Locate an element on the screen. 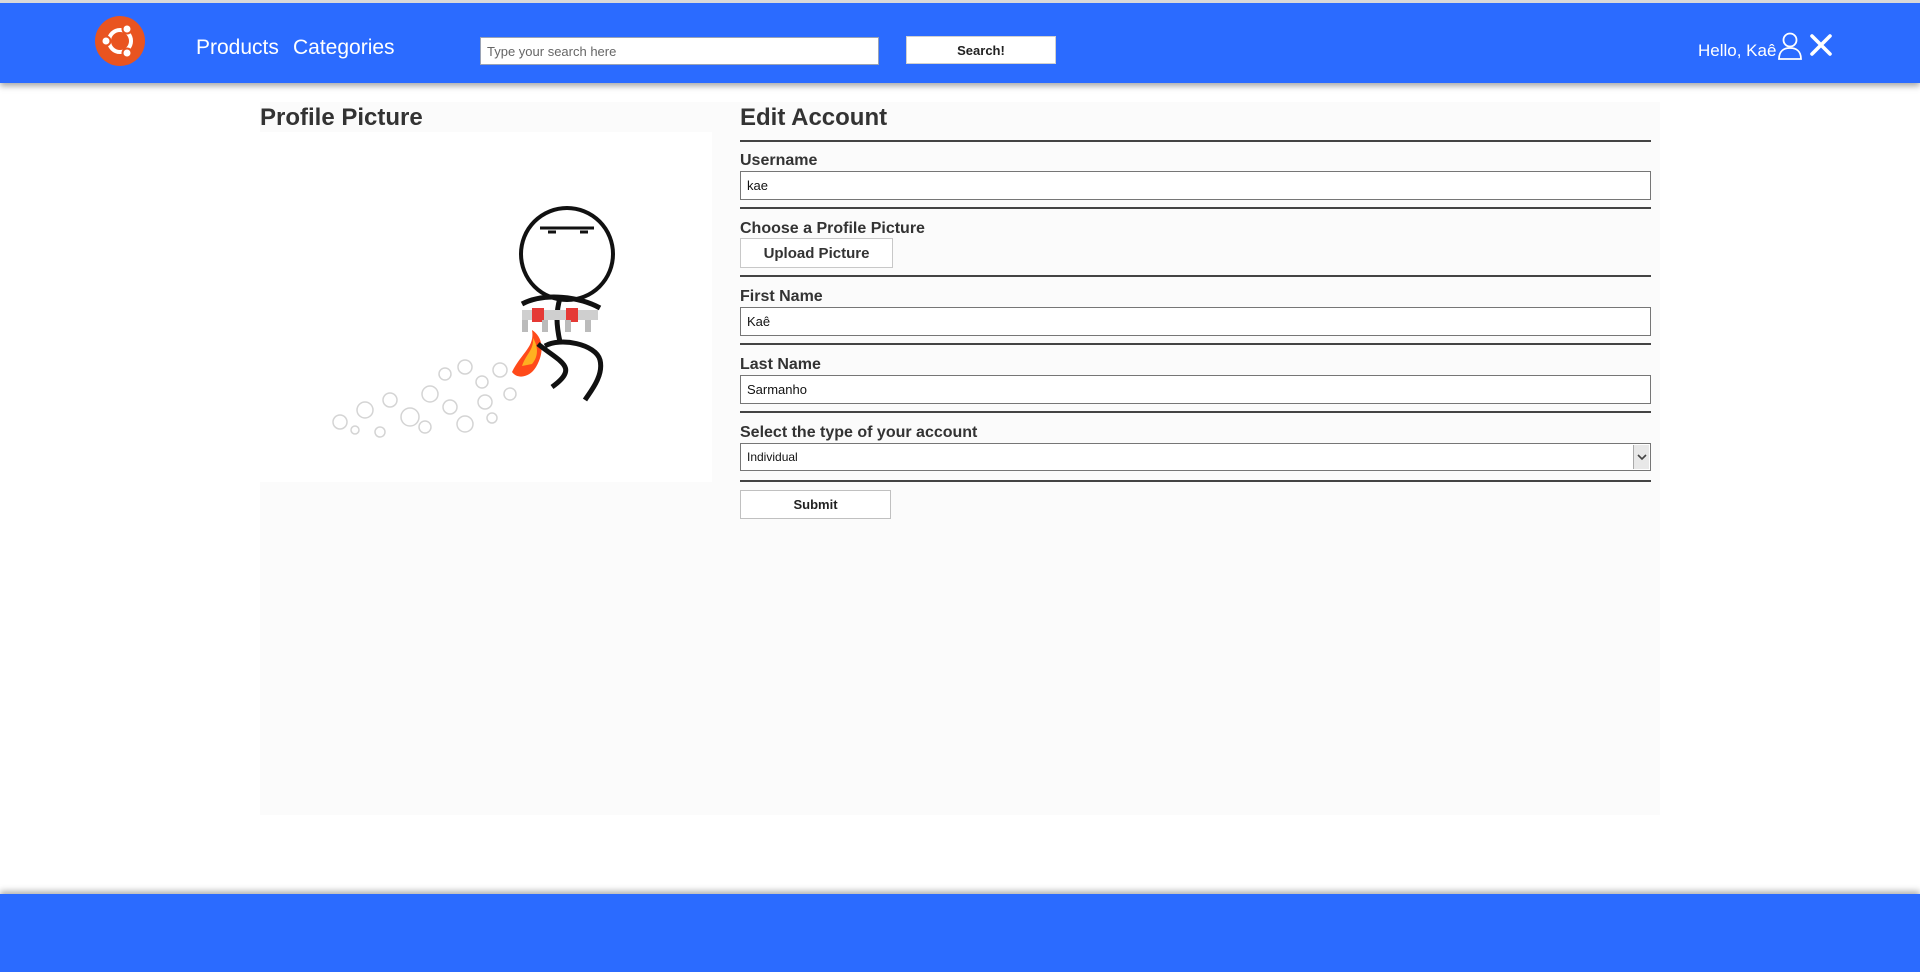 Image resolution: width=1920 pixels, height=972 pixels. account-type-selected: Individual is located at coordinates (772, 457).